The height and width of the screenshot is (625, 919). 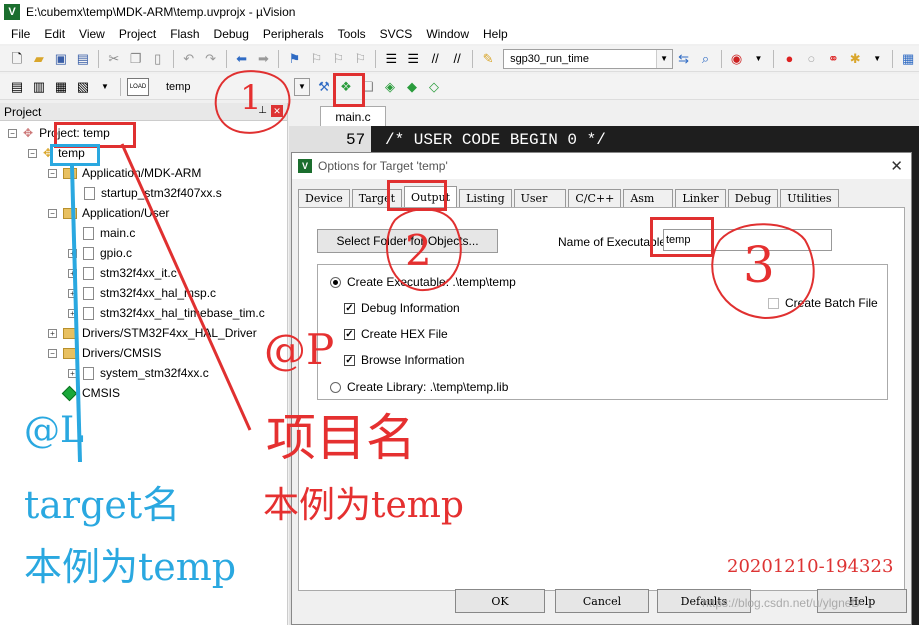 I want to click on annotation-target-name: target名, so click(x=102, y=505).